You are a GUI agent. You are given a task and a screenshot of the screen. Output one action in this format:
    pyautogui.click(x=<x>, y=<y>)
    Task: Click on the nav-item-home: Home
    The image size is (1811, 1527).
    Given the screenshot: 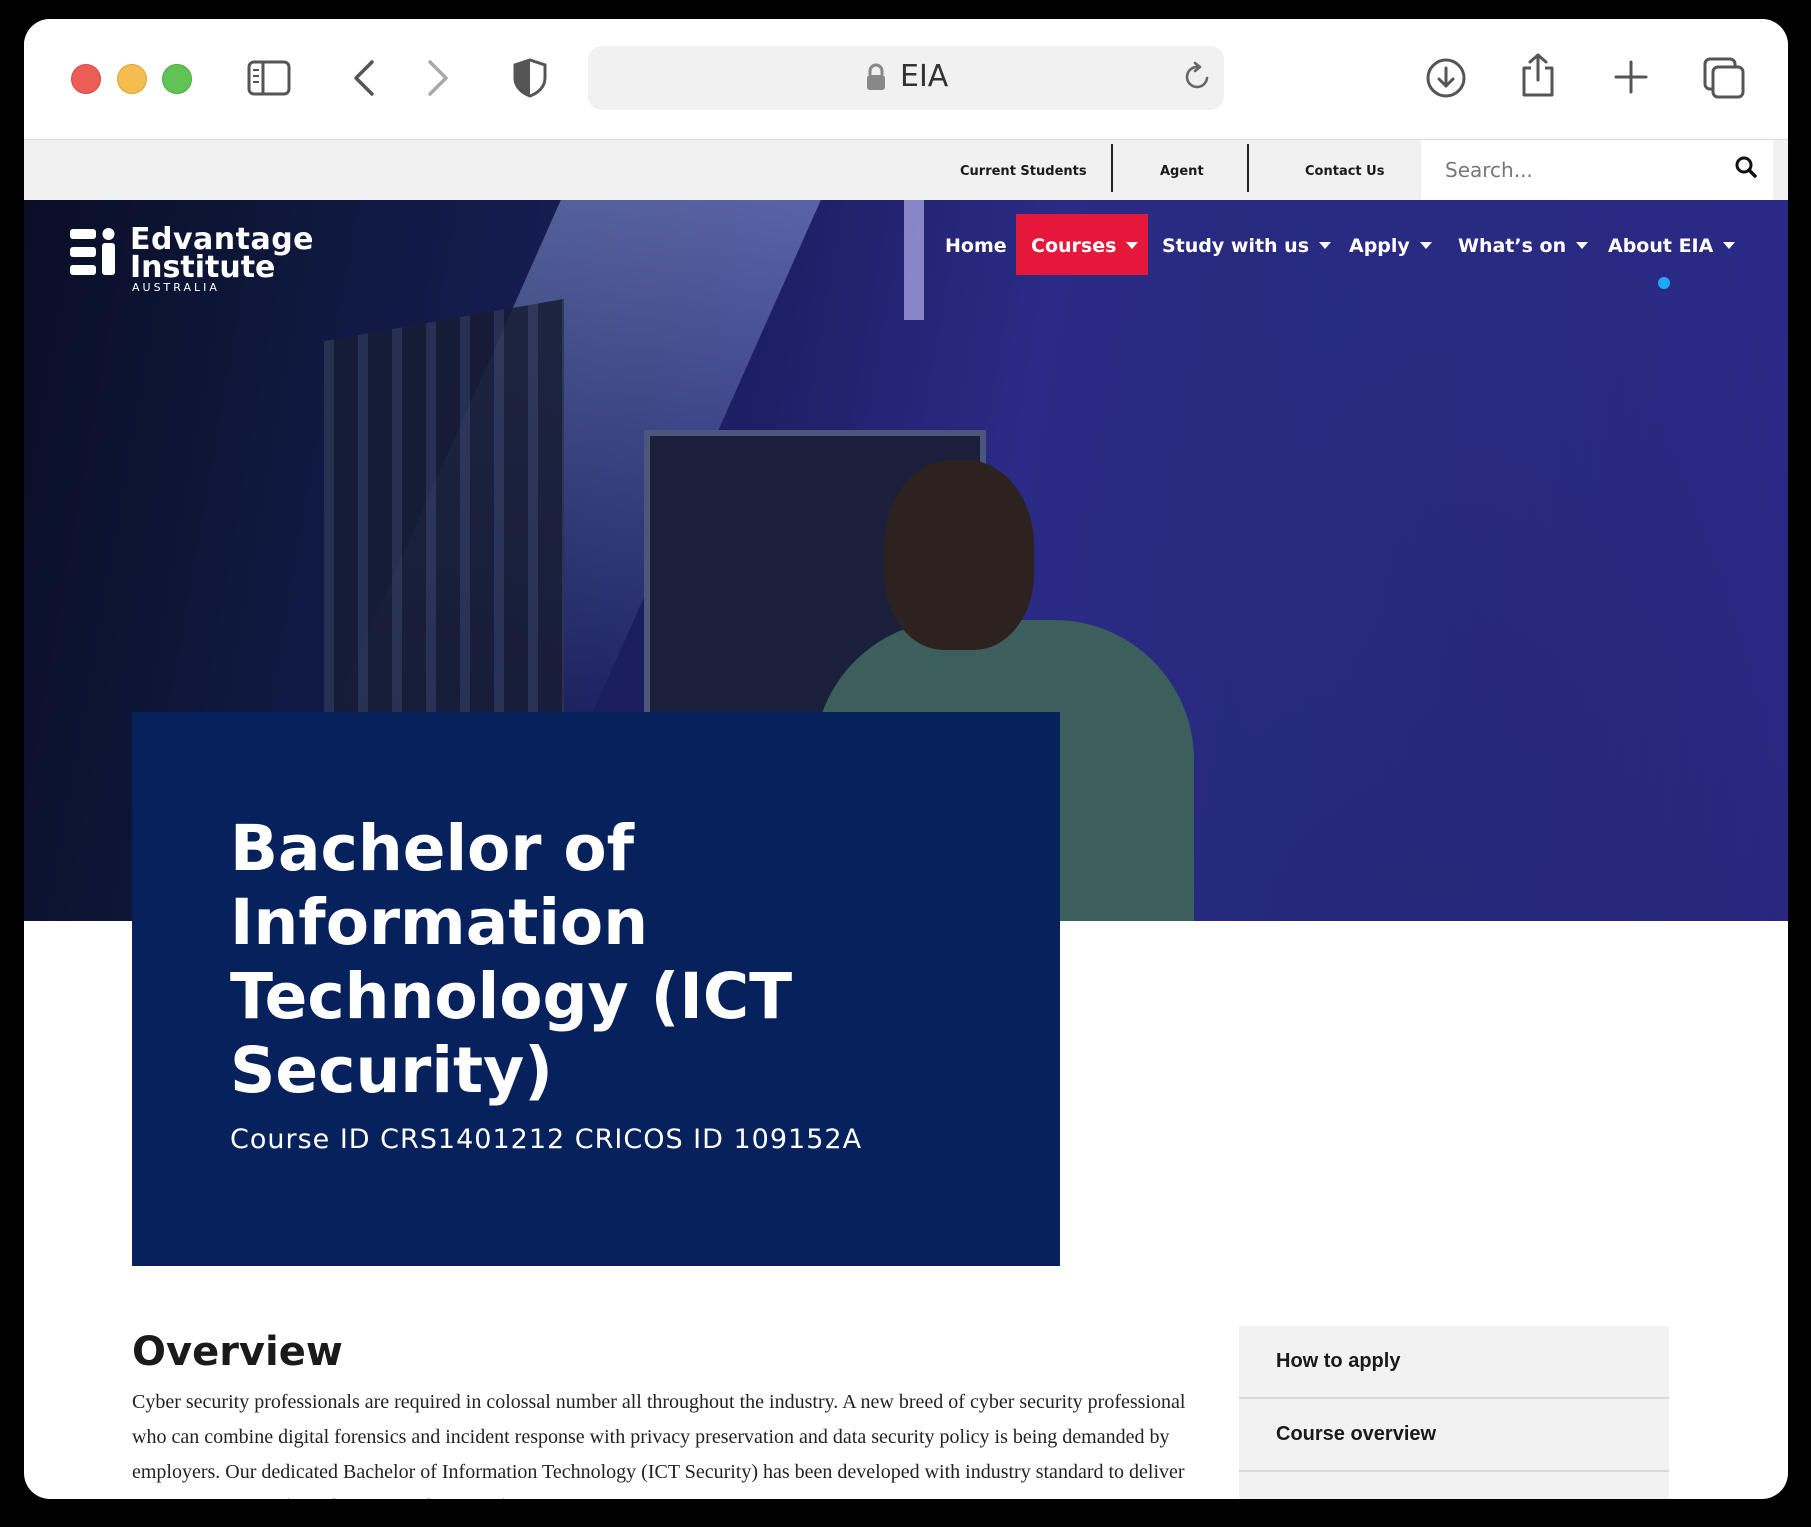 What is the action you would take?
    pyautogui.click(x=976, y=255)
    